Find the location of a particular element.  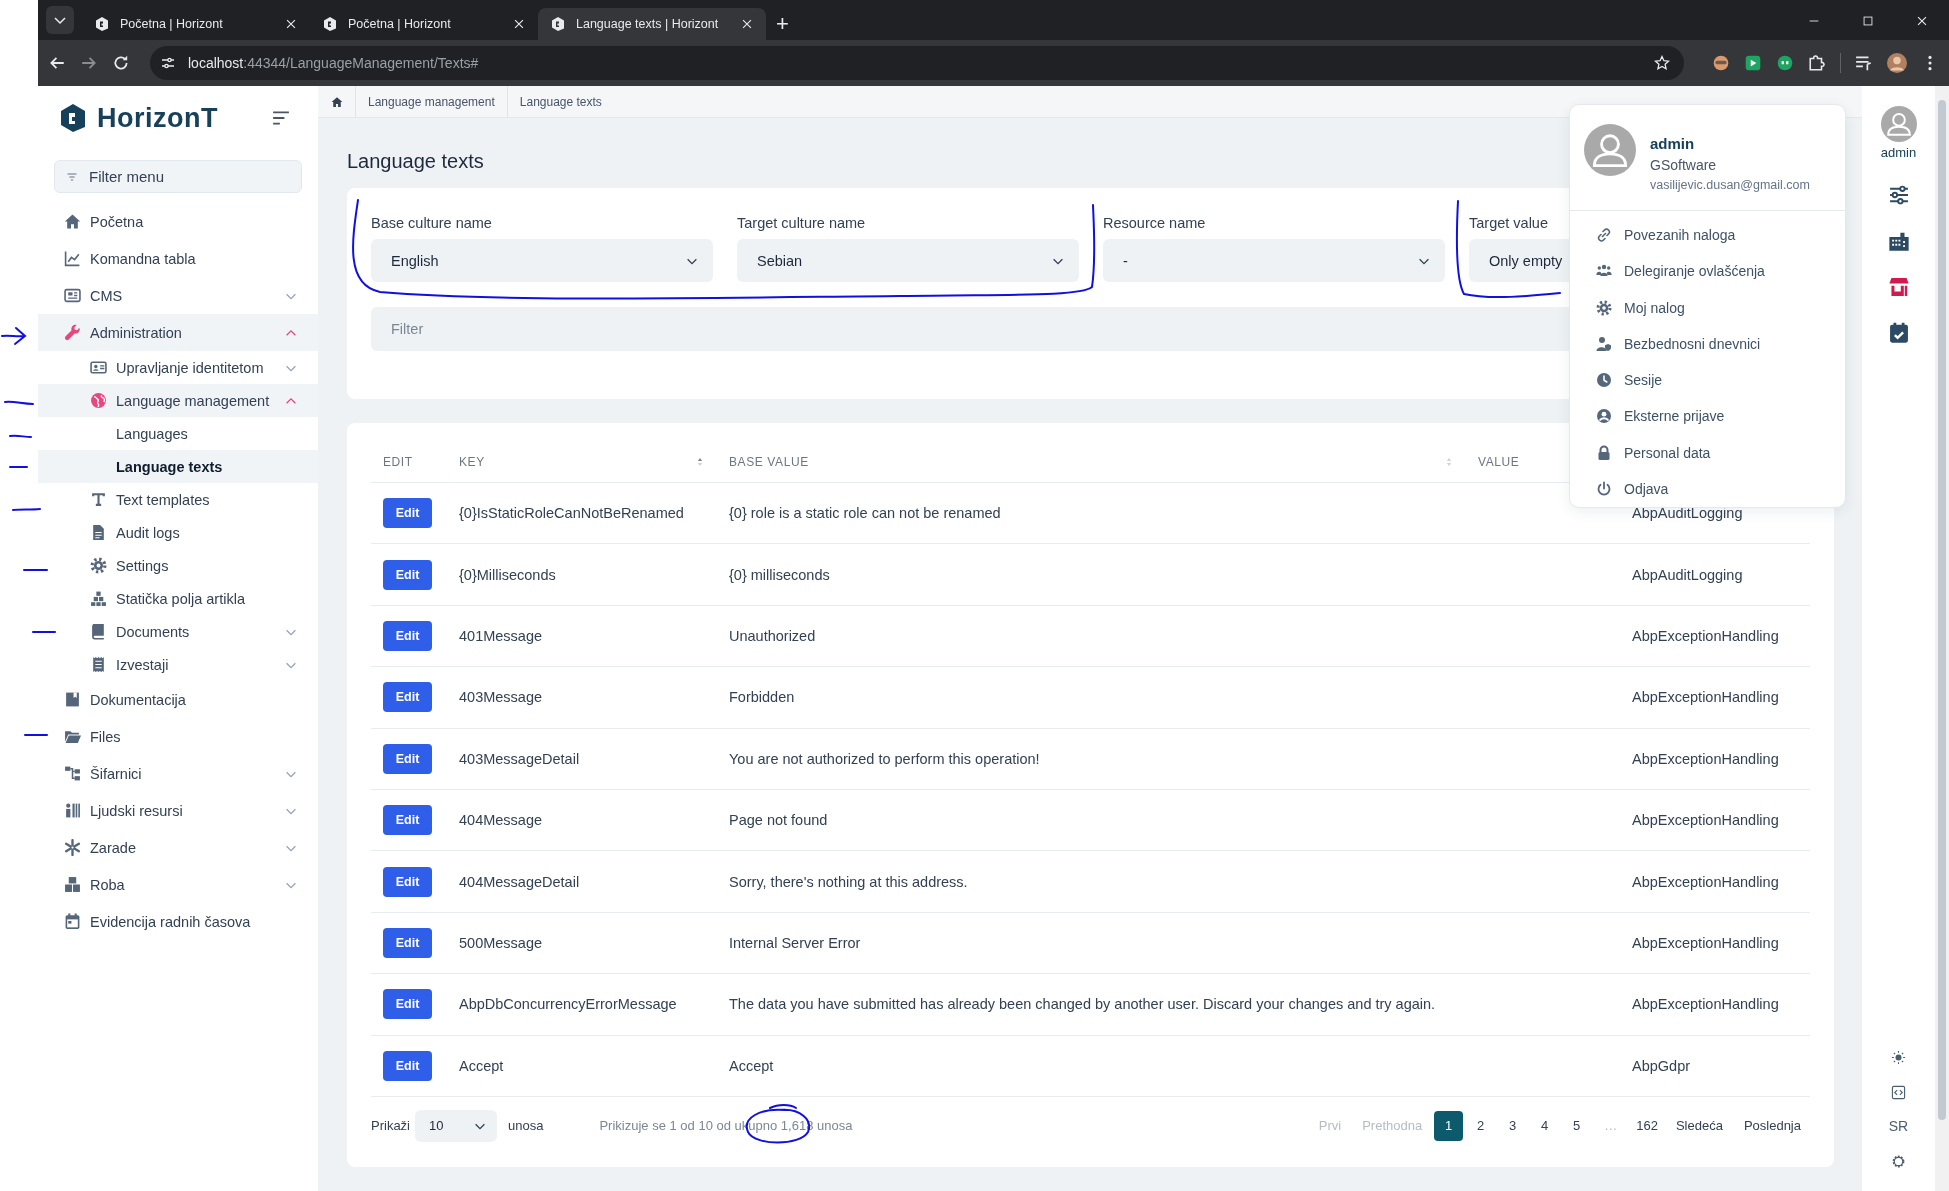

asterisk-icon is located at coordinates (72, 847).